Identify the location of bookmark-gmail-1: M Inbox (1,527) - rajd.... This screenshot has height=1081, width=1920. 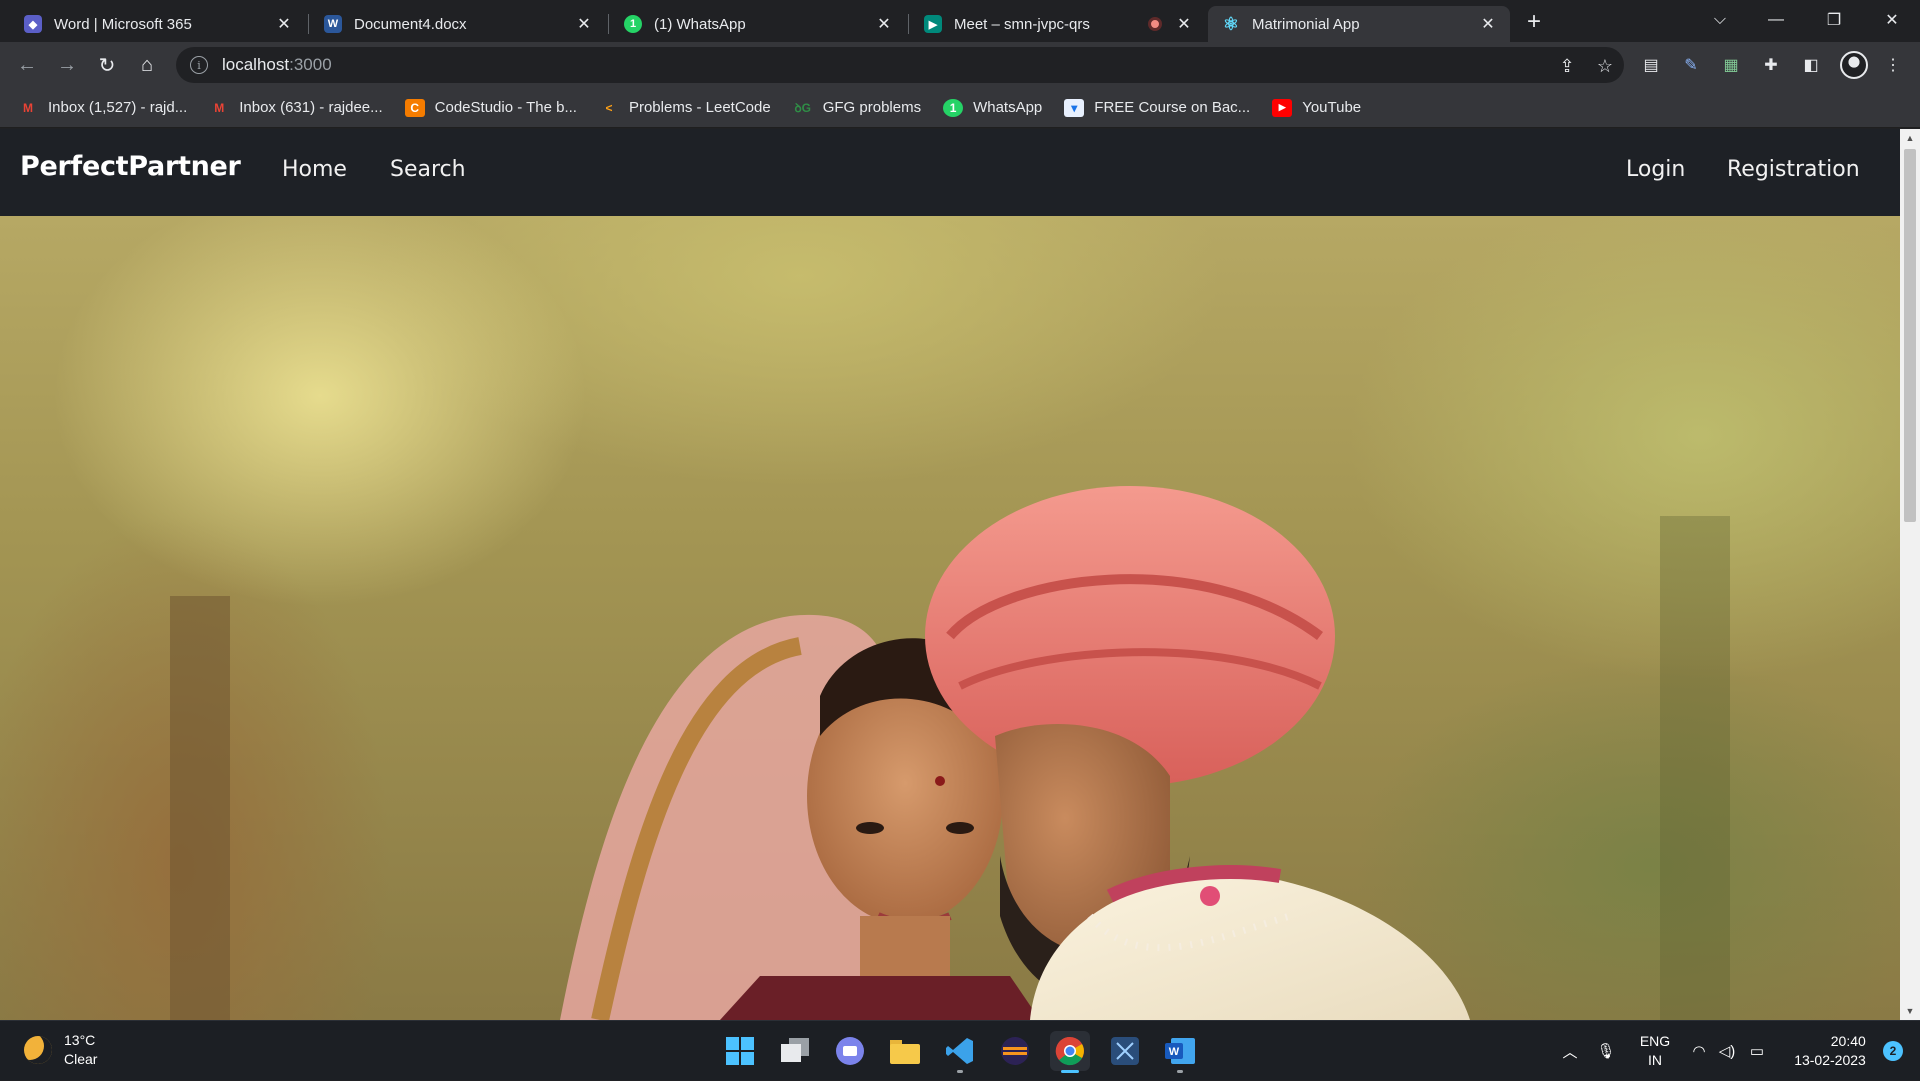
(102, 108).